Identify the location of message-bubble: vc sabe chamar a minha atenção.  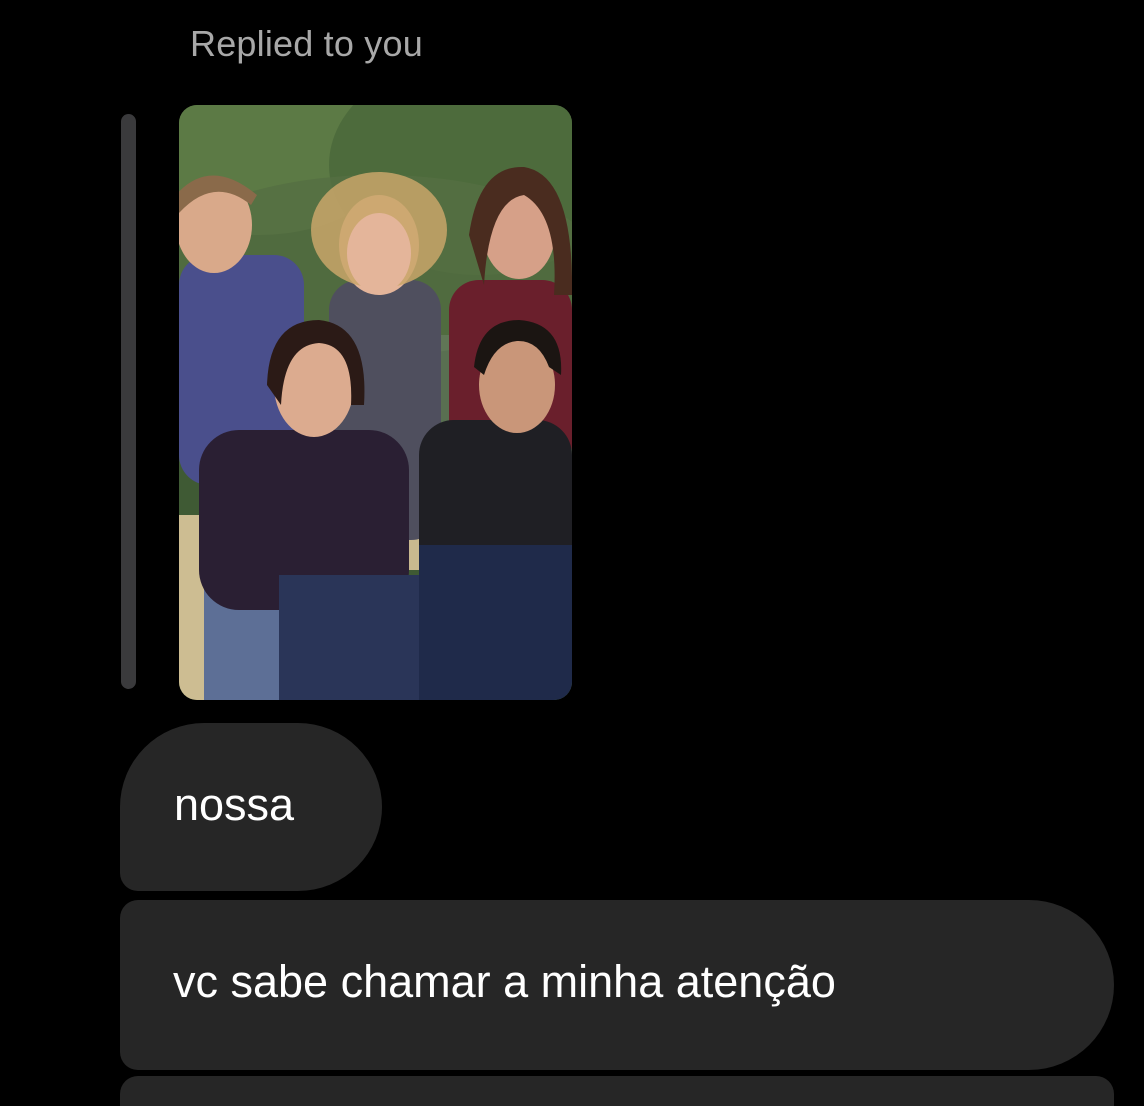
(617, 985).